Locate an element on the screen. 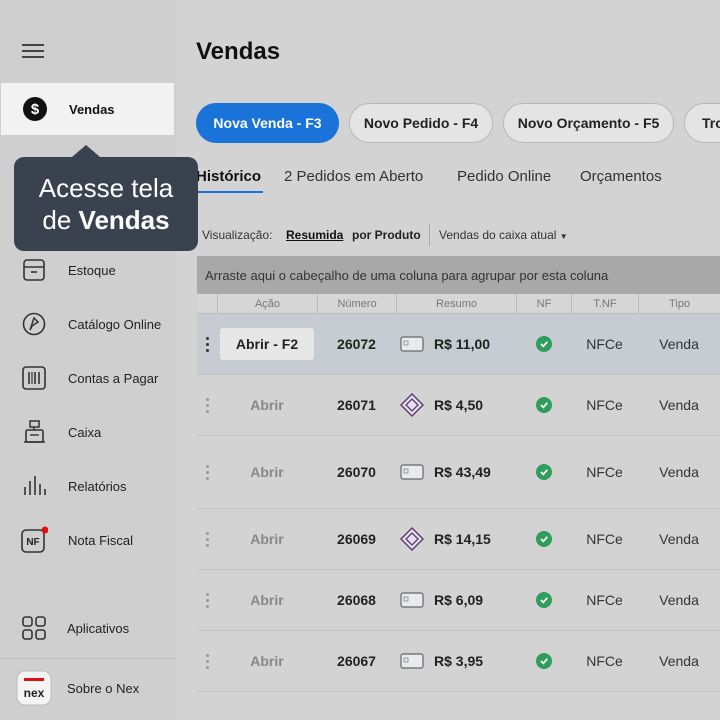 The image size is (720, 720). abrir-button: Abrir - F2 is located at coordinates (267, 344).